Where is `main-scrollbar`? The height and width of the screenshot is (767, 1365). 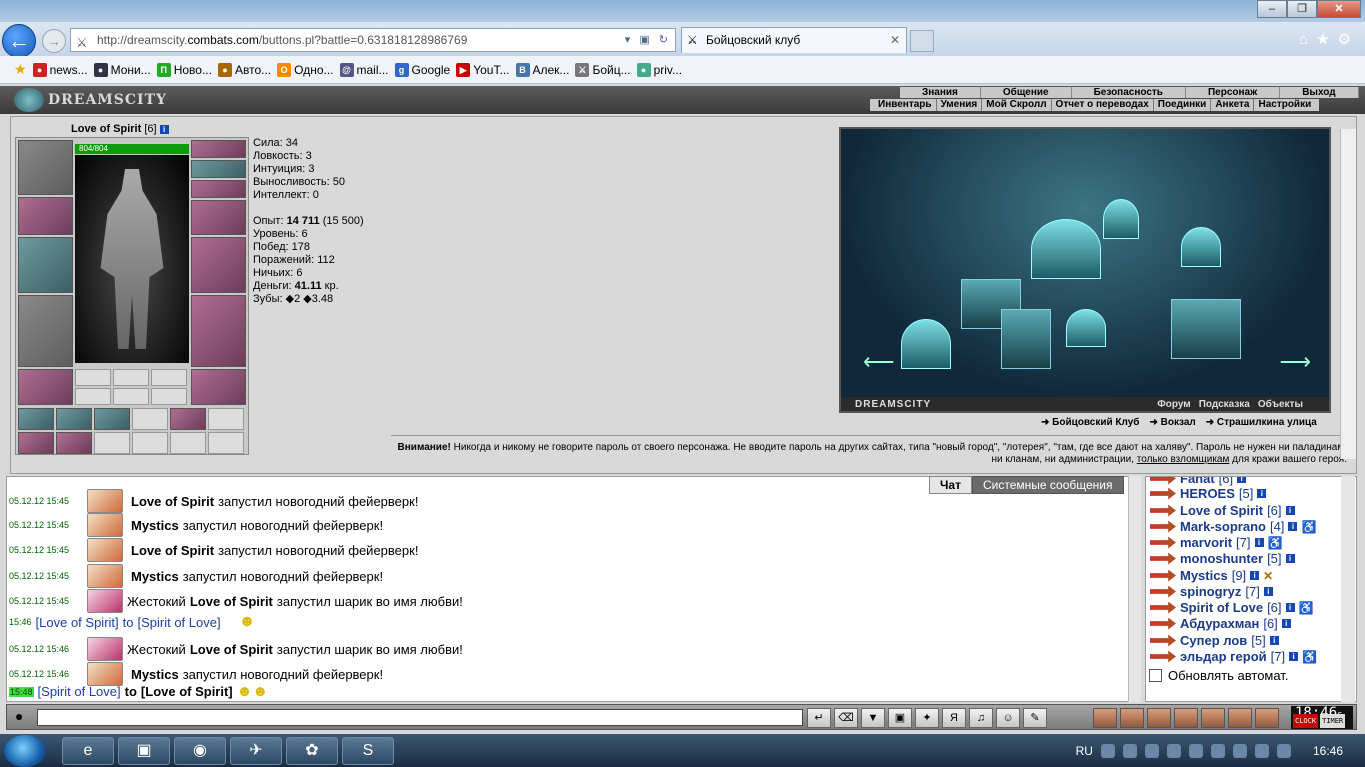 main-scrollbar is located at coordinates (1348, 294).